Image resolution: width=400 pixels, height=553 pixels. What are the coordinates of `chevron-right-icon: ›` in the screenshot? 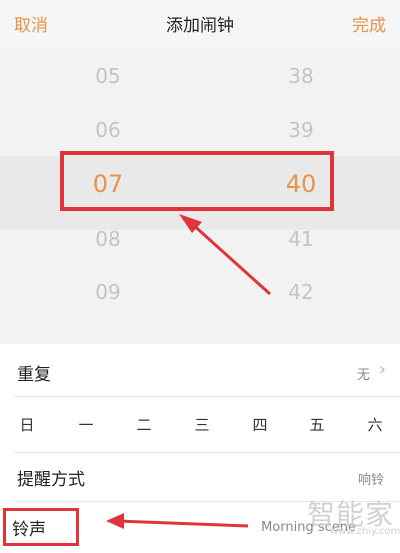 It's located at (382, 369).